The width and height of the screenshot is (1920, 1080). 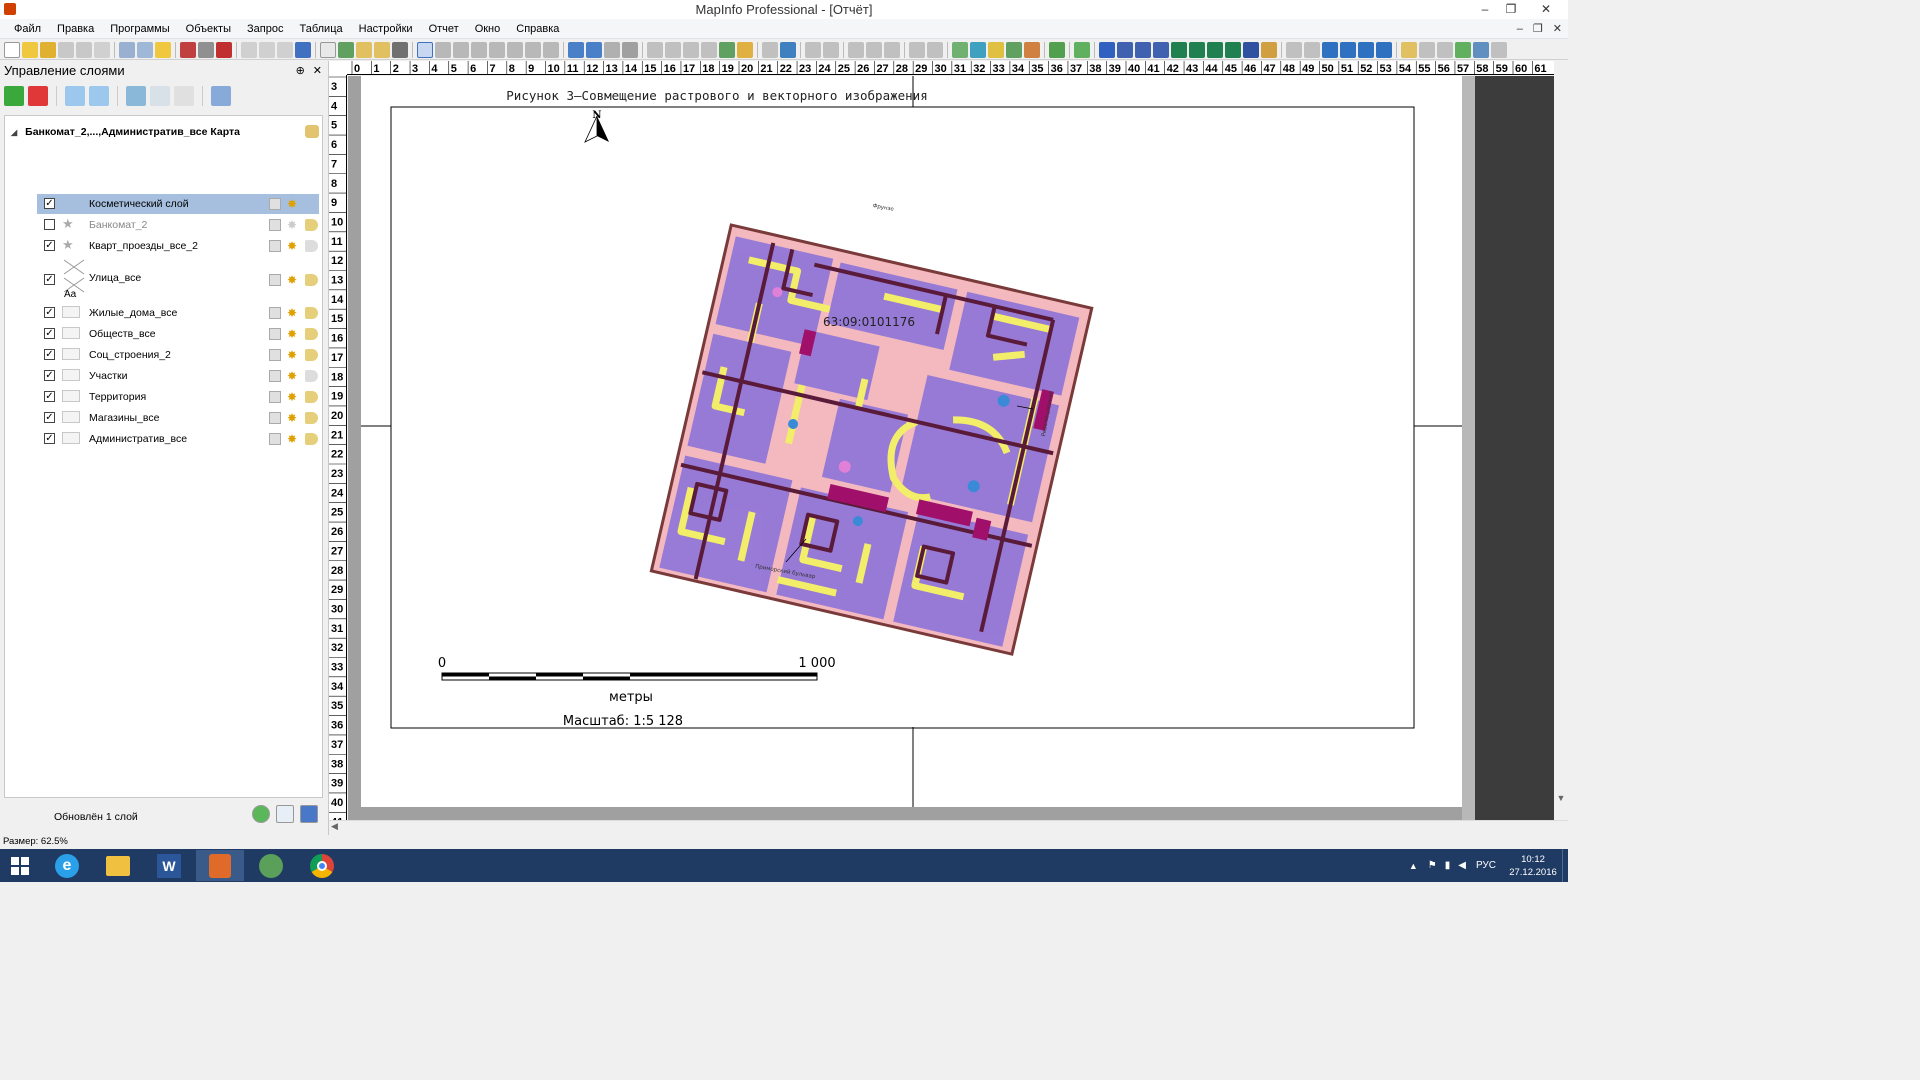 What do you see at coordinates (1032, 49) in the screenshot?
I see `thematic-icon` at bounding box center [1032, 49].